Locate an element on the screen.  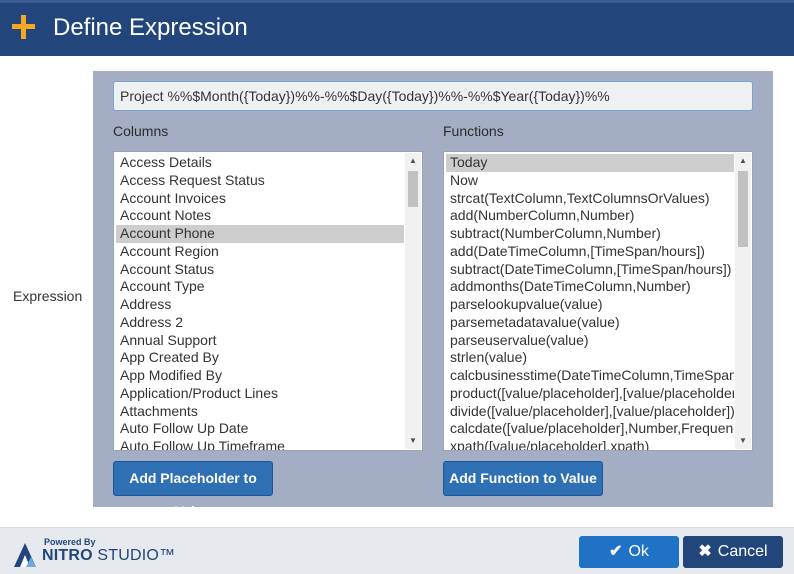
column-list-item: Auto Follow Up Date is located at coordinates (260, 429).